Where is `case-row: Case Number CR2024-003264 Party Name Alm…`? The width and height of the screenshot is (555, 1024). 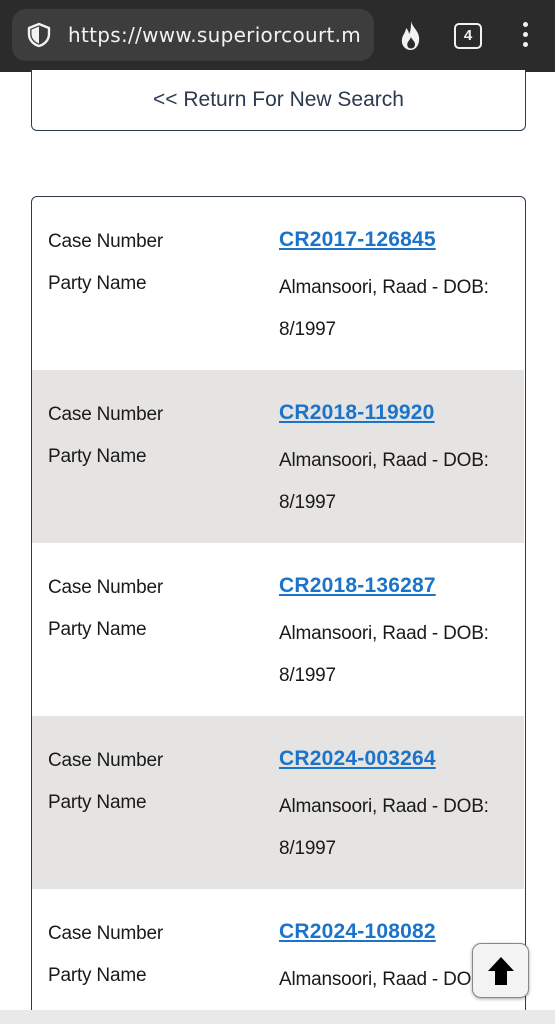
case-row: Case Number CR2024-003264 Party Name Alm… is located at coordinates (278, 802).